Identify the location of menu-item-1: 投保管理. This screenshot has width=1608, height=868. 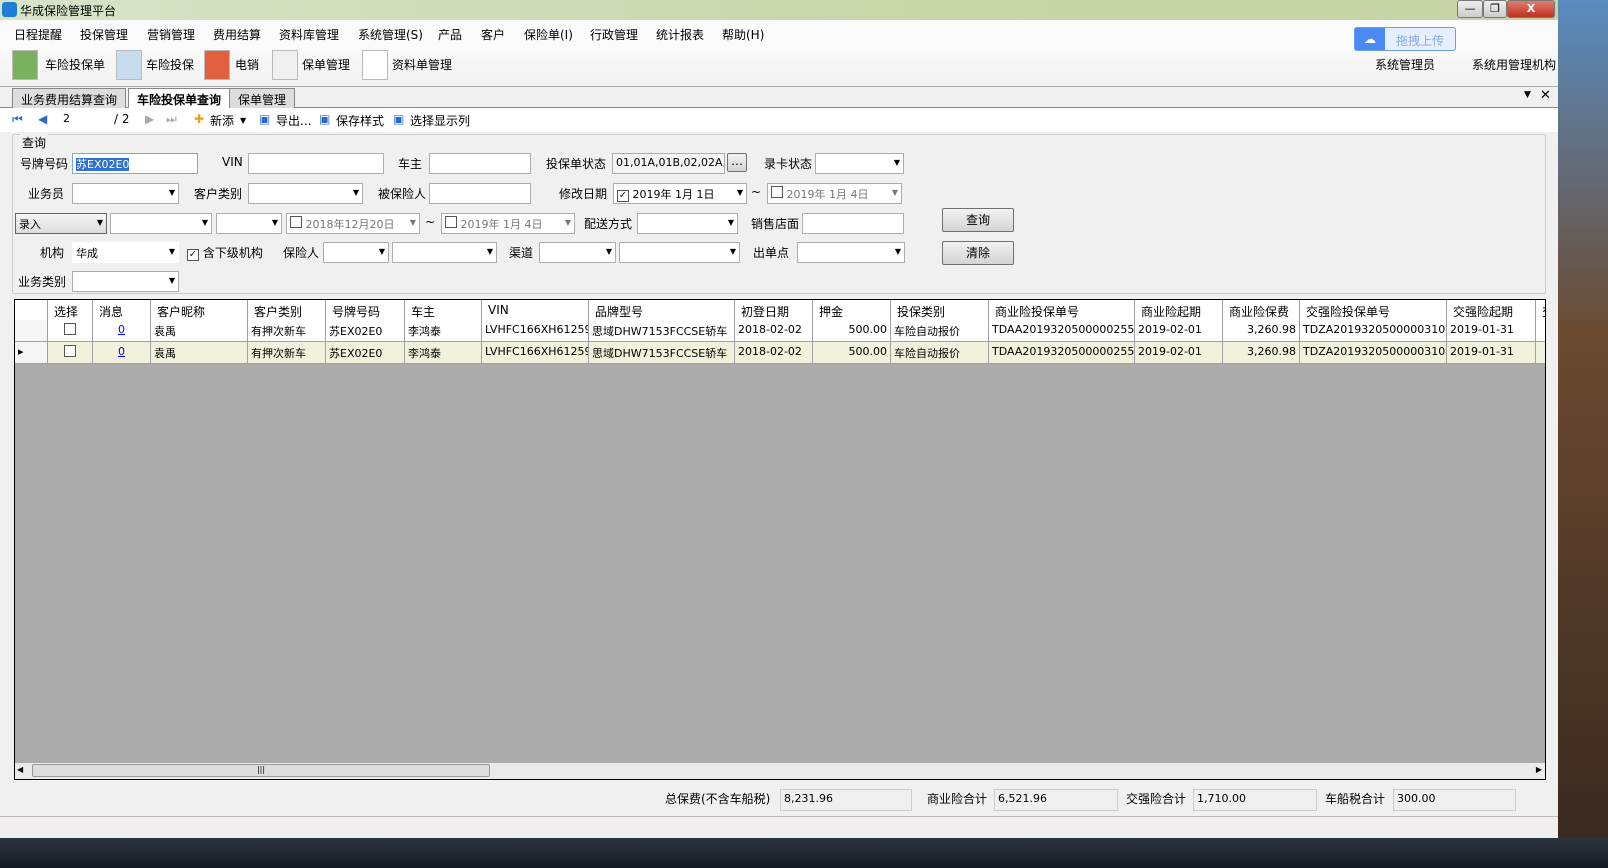
(104, 34).